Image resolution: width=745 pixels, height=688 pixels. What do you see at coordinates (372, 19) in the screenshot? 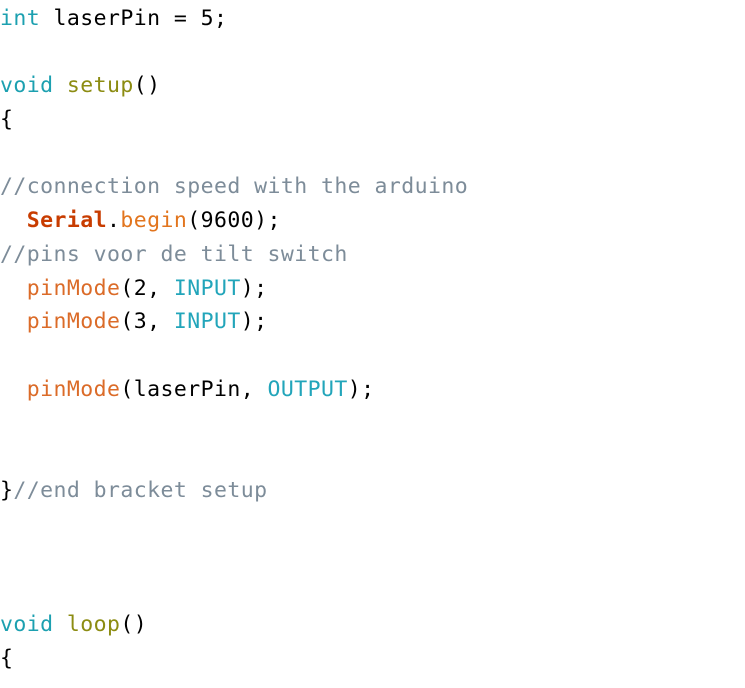
I see `code-line: int laserPin = 5;` at bounding box center [372, 19].